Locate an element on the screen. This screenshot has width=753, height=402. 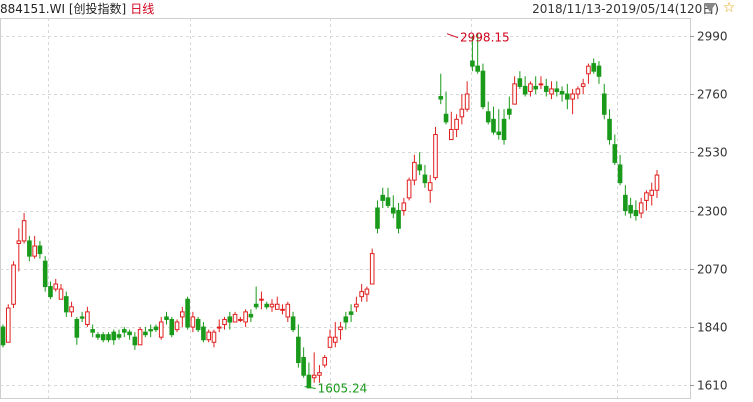
y-tick-label: 1610 is located at coordinates (712, 386).